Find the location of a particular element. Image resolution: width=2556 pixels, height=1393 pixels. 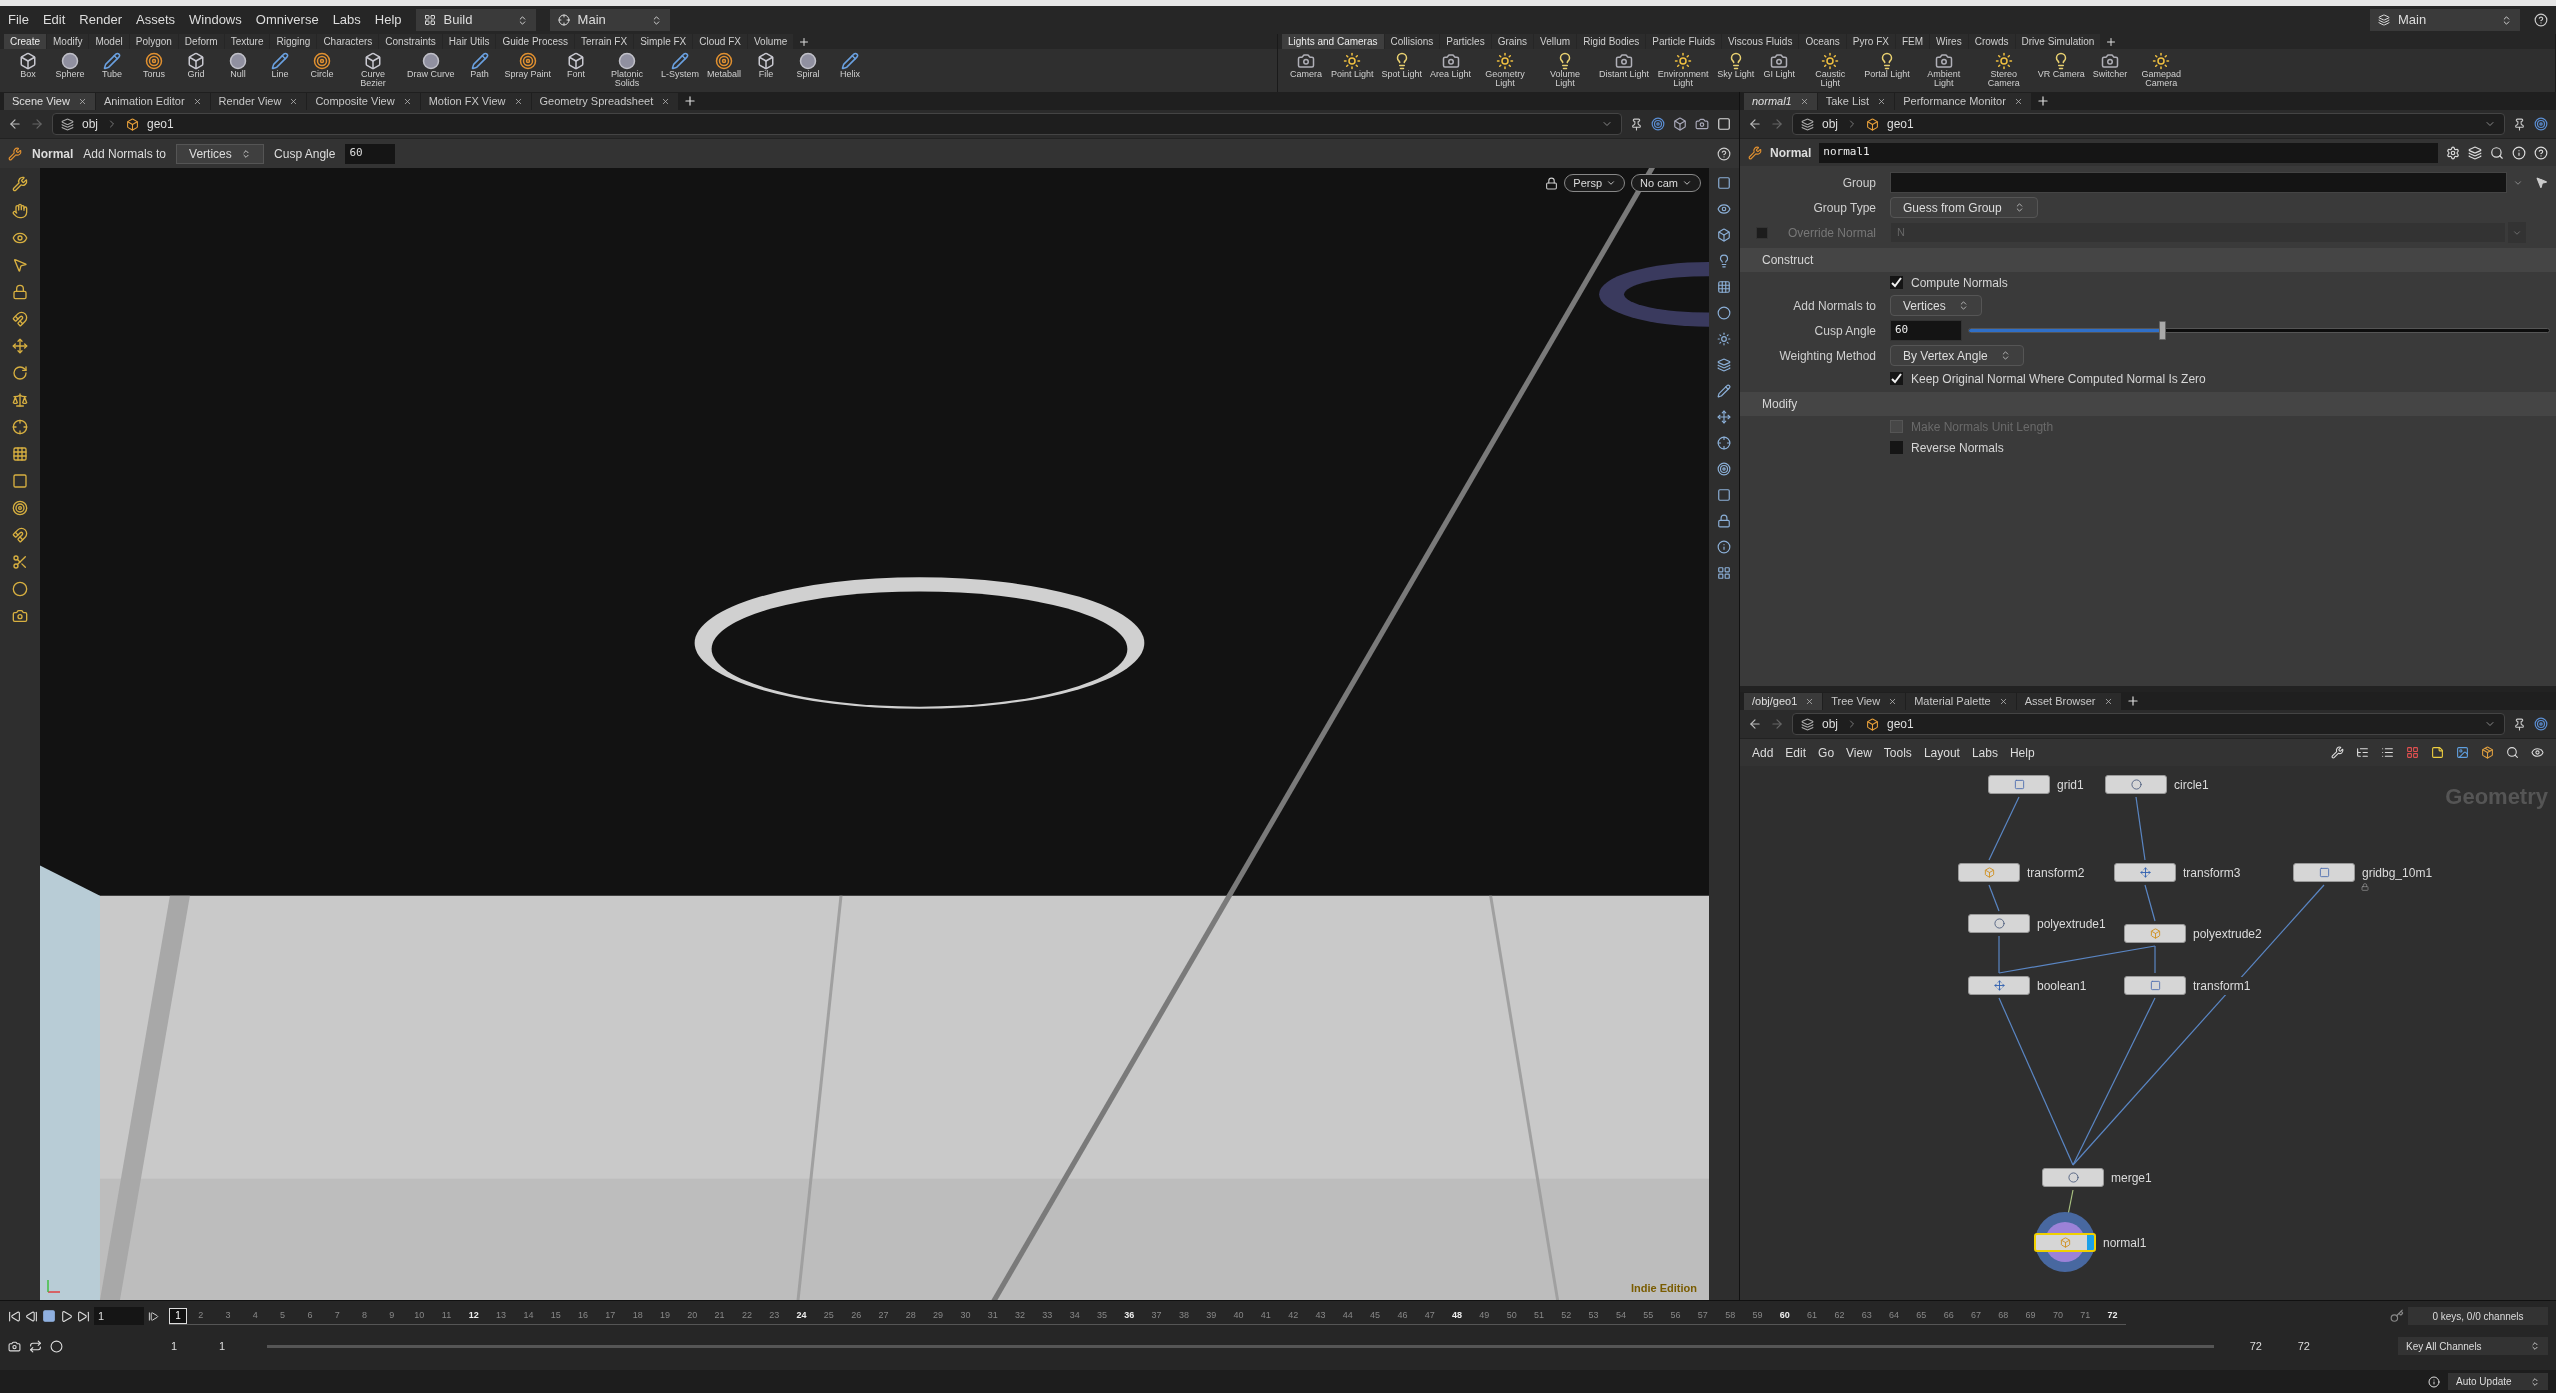

shelf-tool: File is located at coordinates (766, 65).